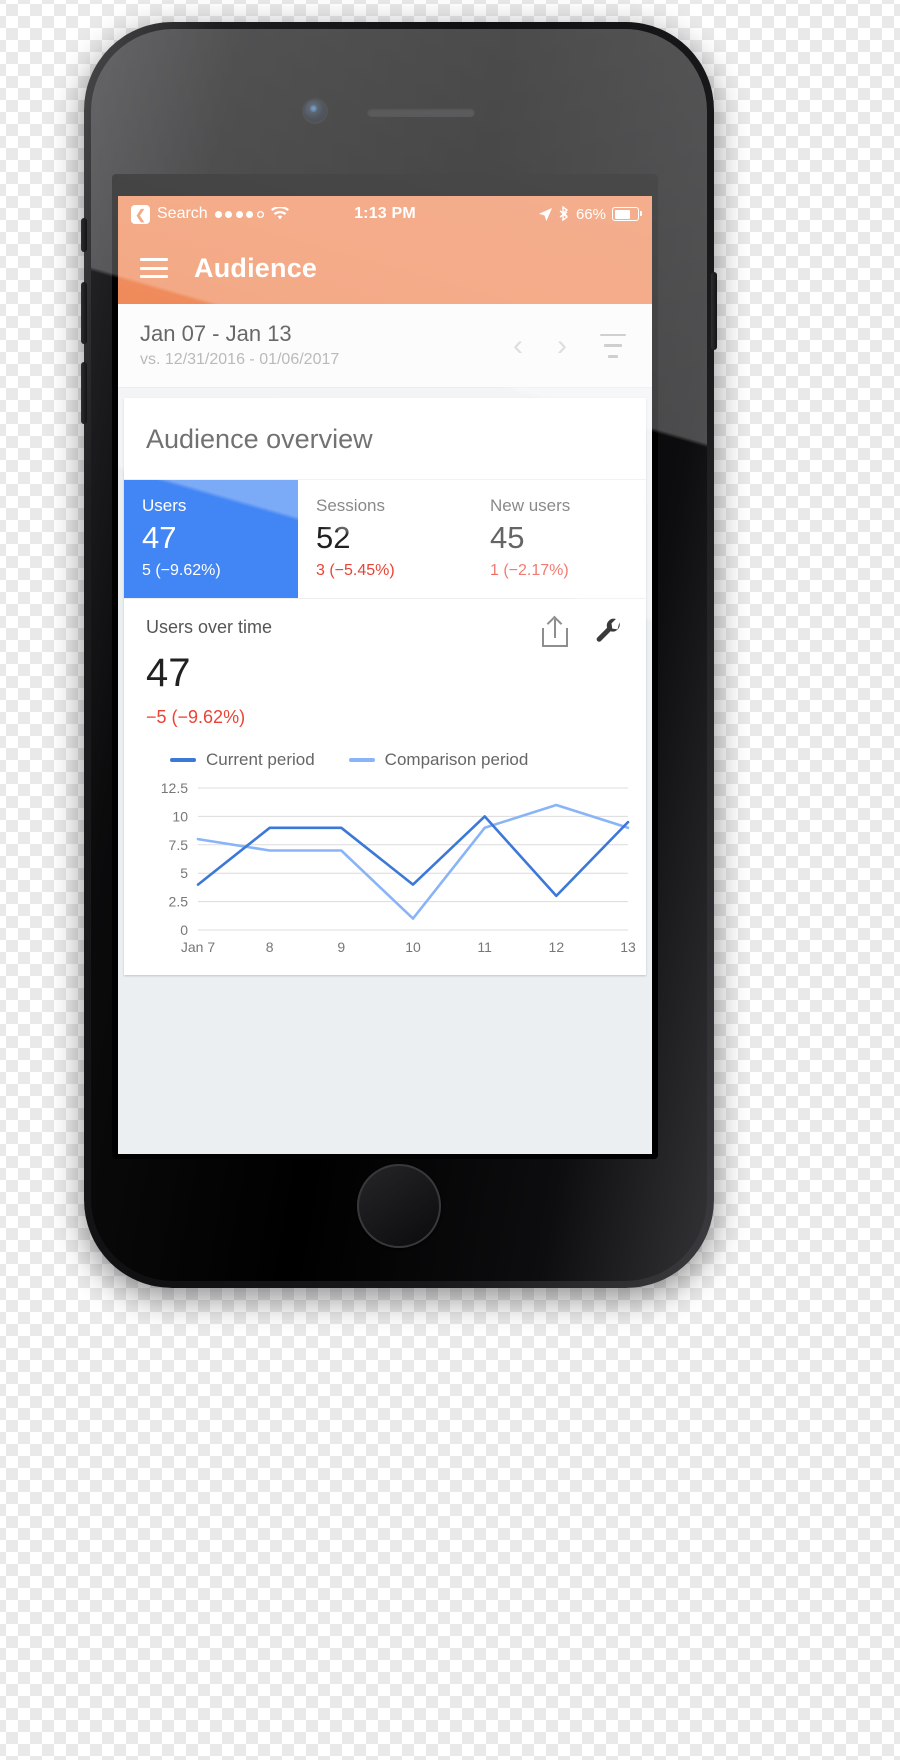  Describe the element at coordinates (184, 873) in the screenshot. I see `y-axis-tick-label: 5` at that location.